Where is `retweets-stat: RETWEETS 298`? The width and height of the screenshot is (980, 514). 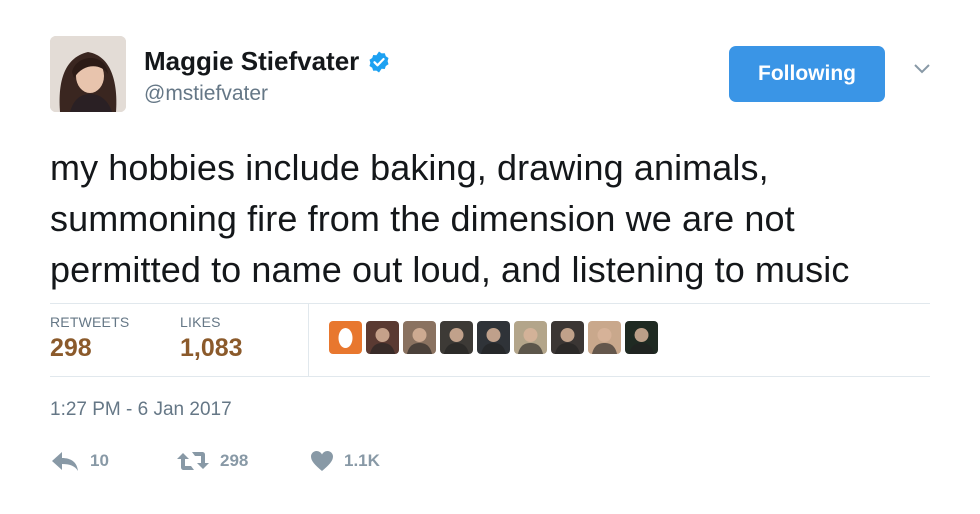
retweets-stat: RETWEETS 298 is located at coordinates (89, 338).